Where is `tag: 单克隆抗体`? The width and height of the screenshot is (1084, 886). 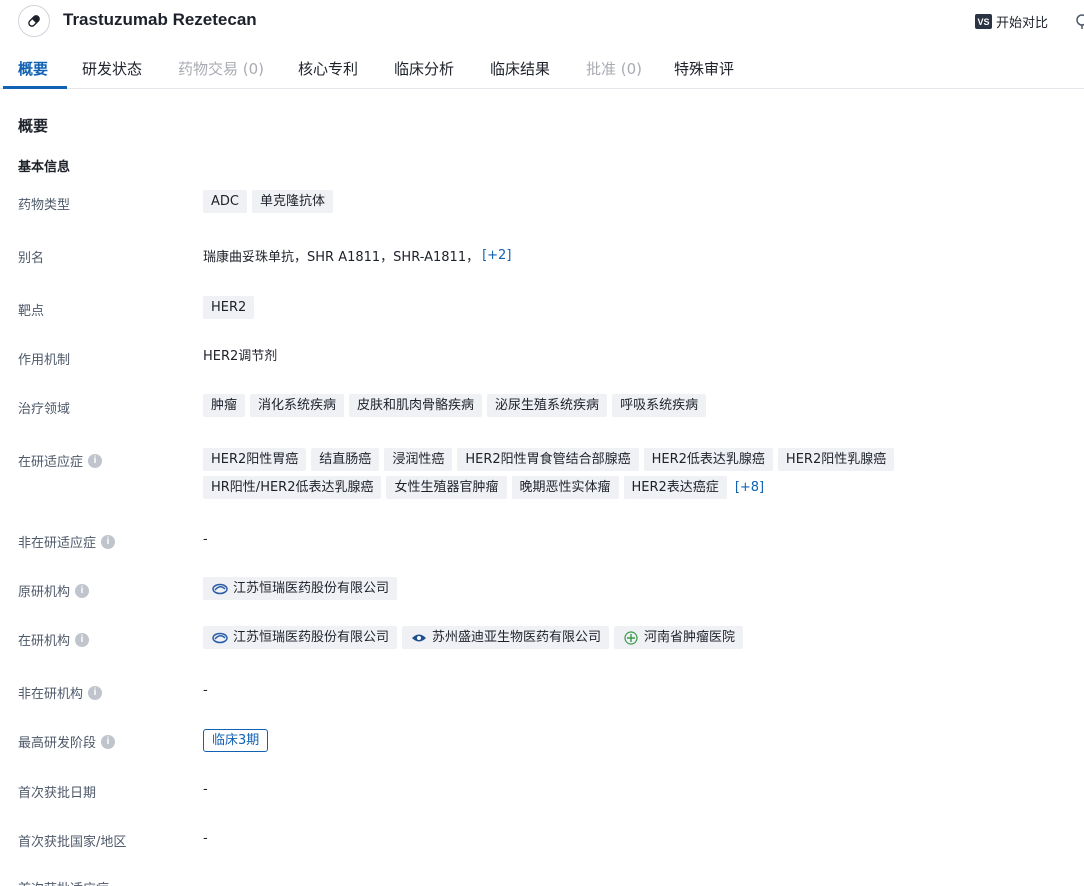
tag: 单克隆抗体 is located at coordinates (292, 201).